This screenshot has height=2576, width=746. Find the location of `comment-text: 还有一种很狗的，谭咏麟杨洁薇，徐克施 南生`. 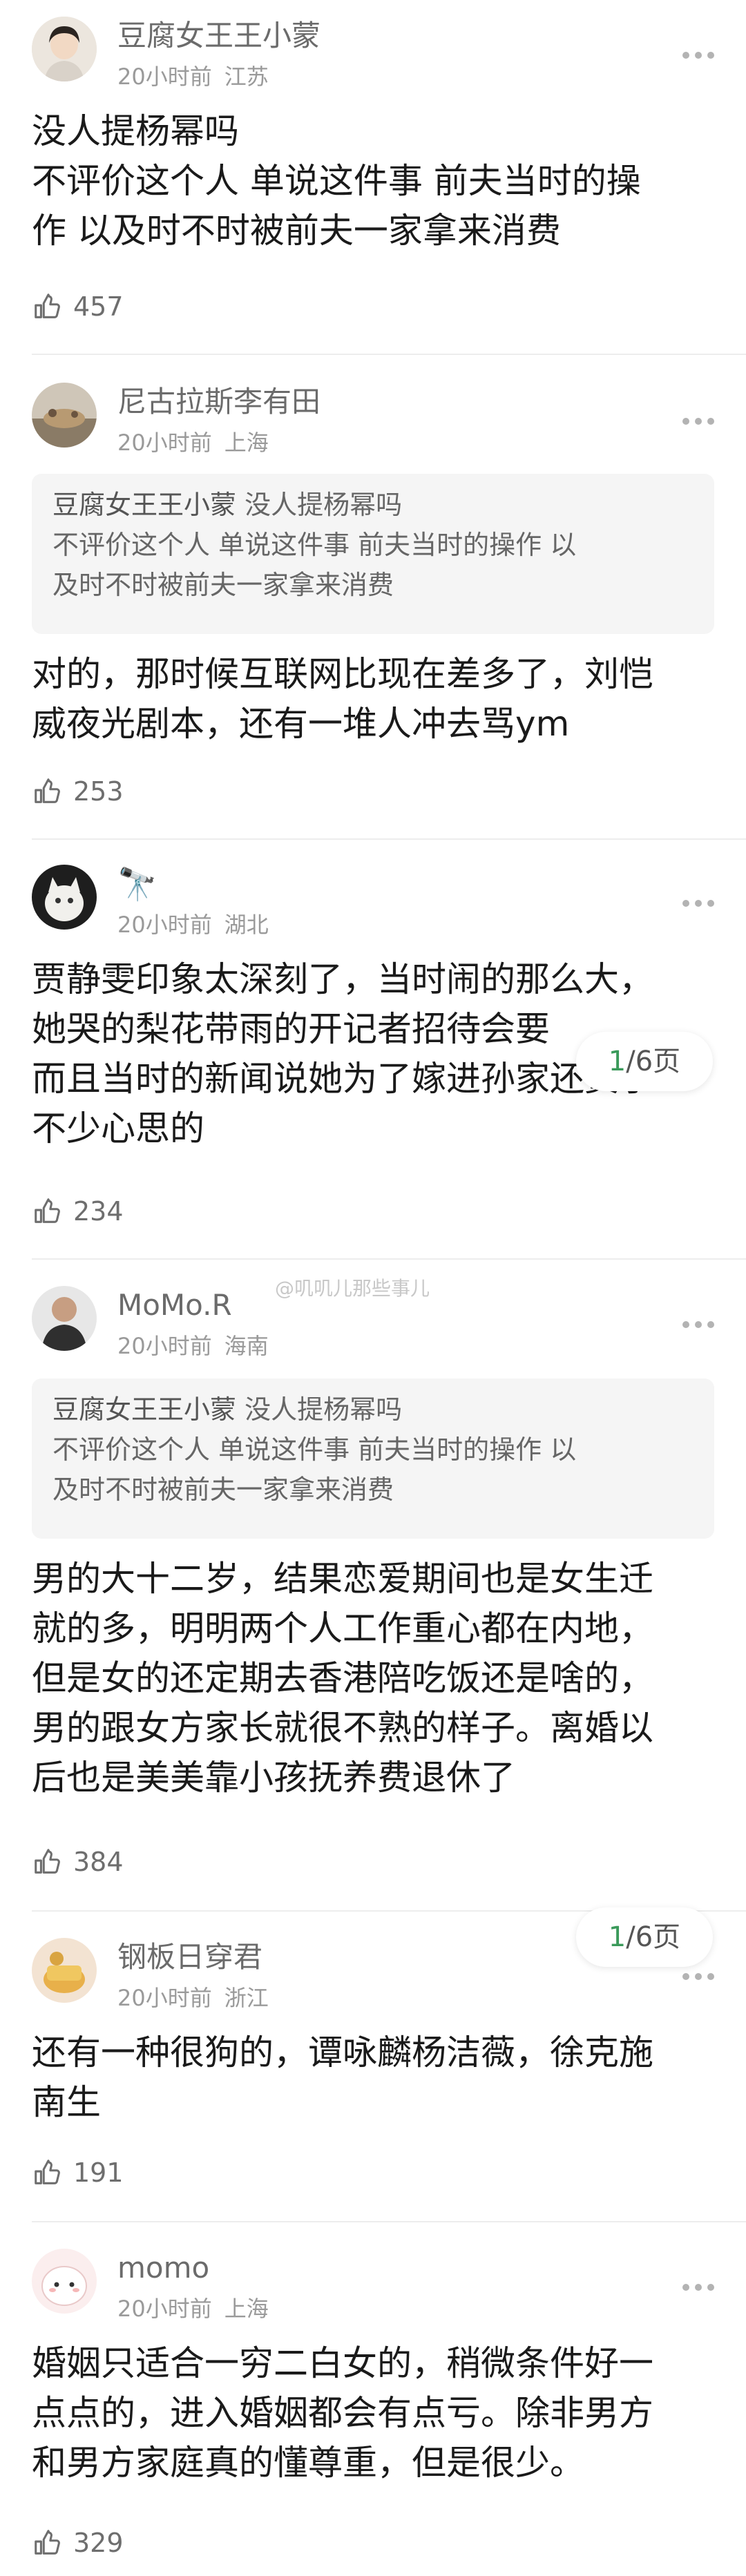

comment-text: 还有一种很狗的，谭咏麟杨洁薇，徐克施 南生 is located at coordinates (342, 2077).